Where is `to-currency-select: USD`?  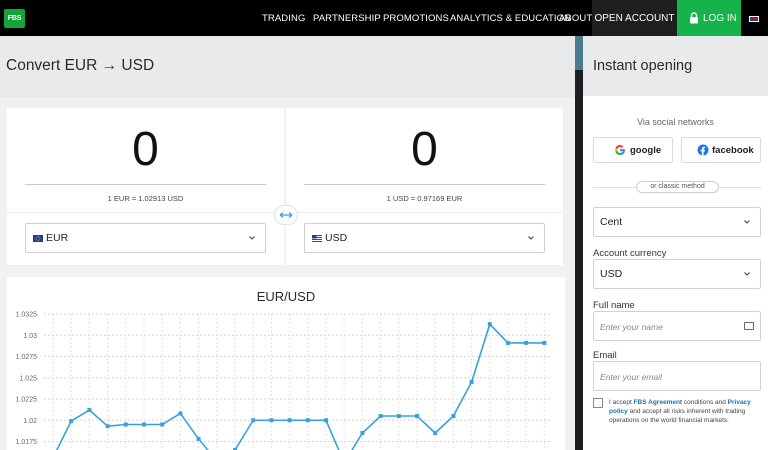 to-currency-select: USD is located at coordinates (424, 238).